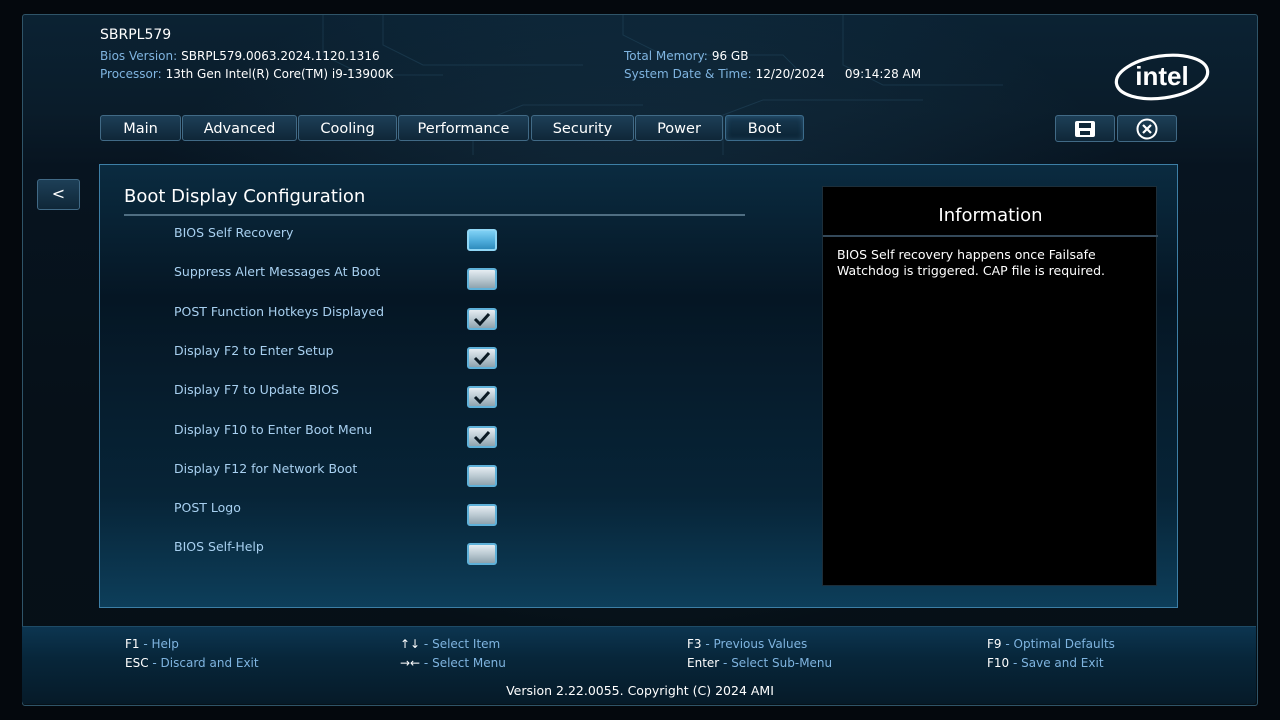 The height and width of the screenshot is (720, 1280). I want to click on hint-key: Enter, so click(703, 663).